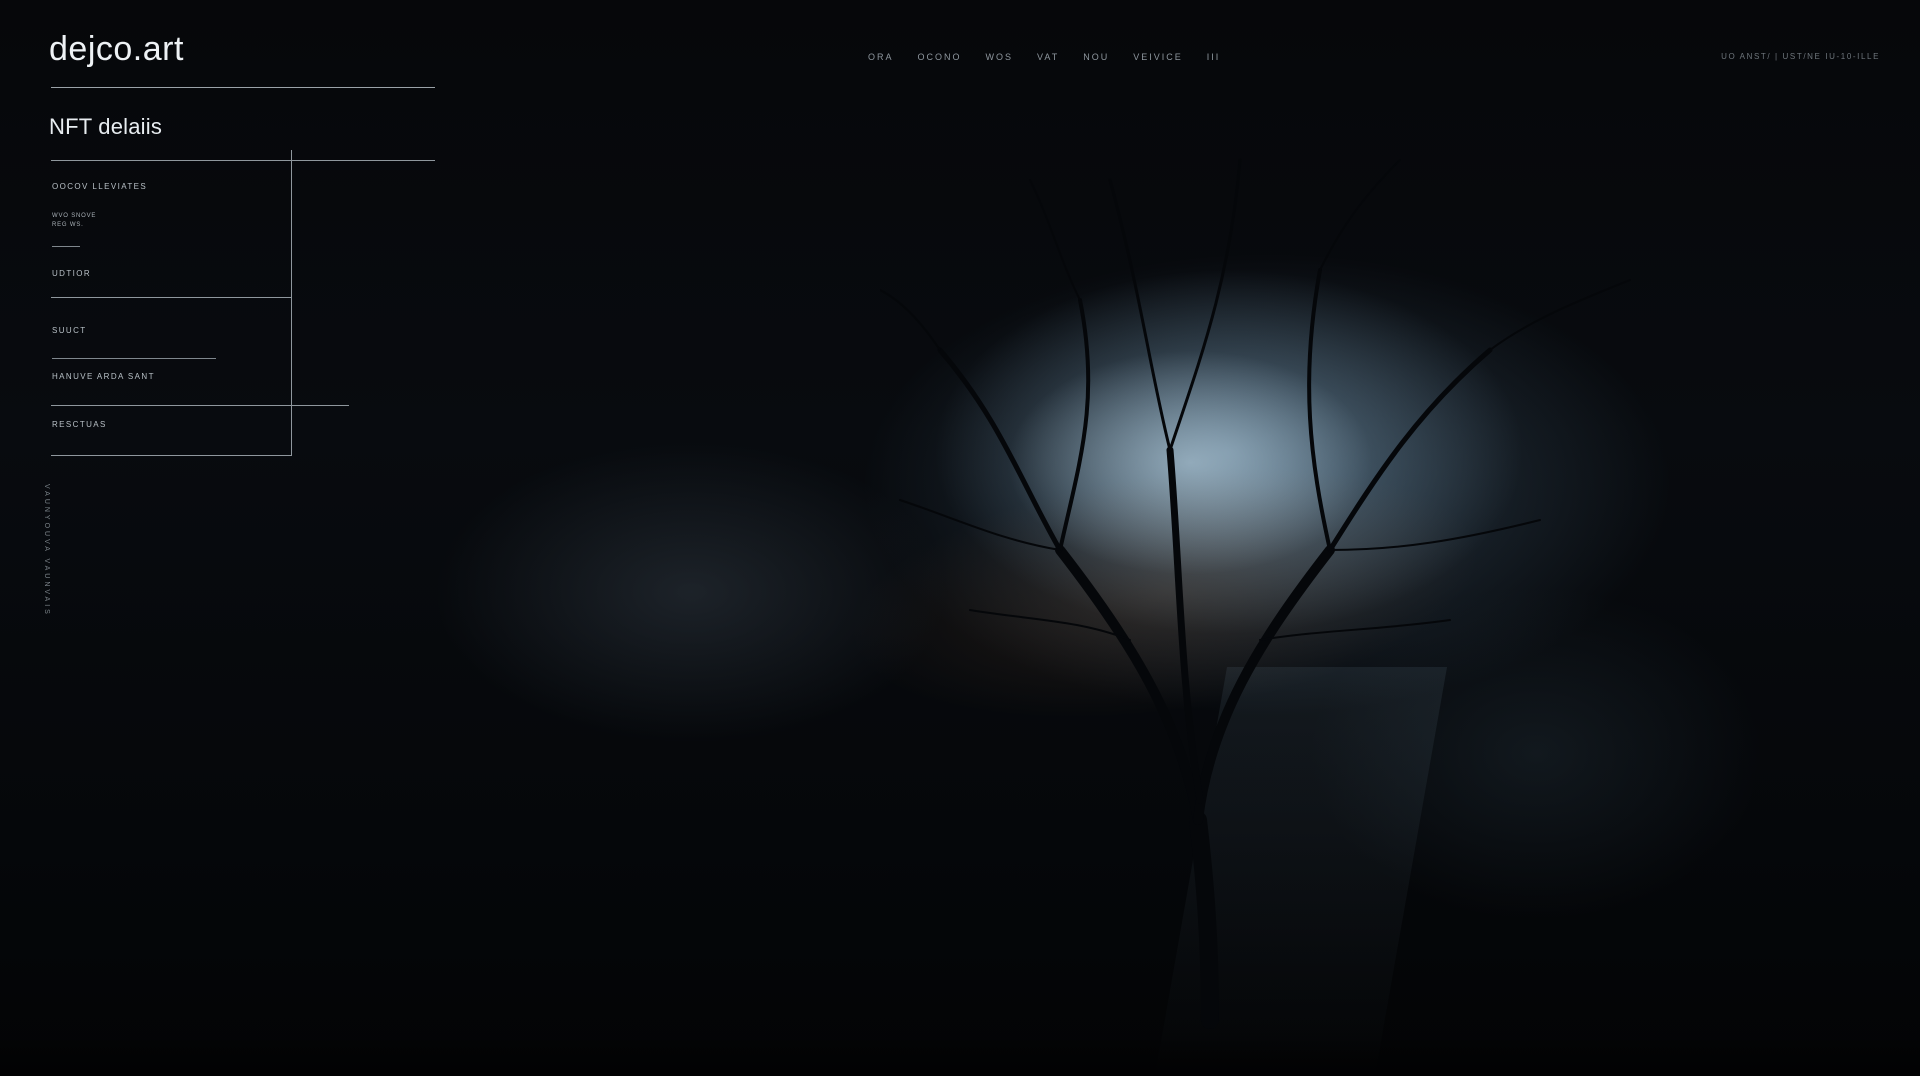 This screenshot has height=1076, width=1920. What do you see at coordinates (243, 87) in the screenshot?
I see `header-divider` at bounding box center [243, 87].